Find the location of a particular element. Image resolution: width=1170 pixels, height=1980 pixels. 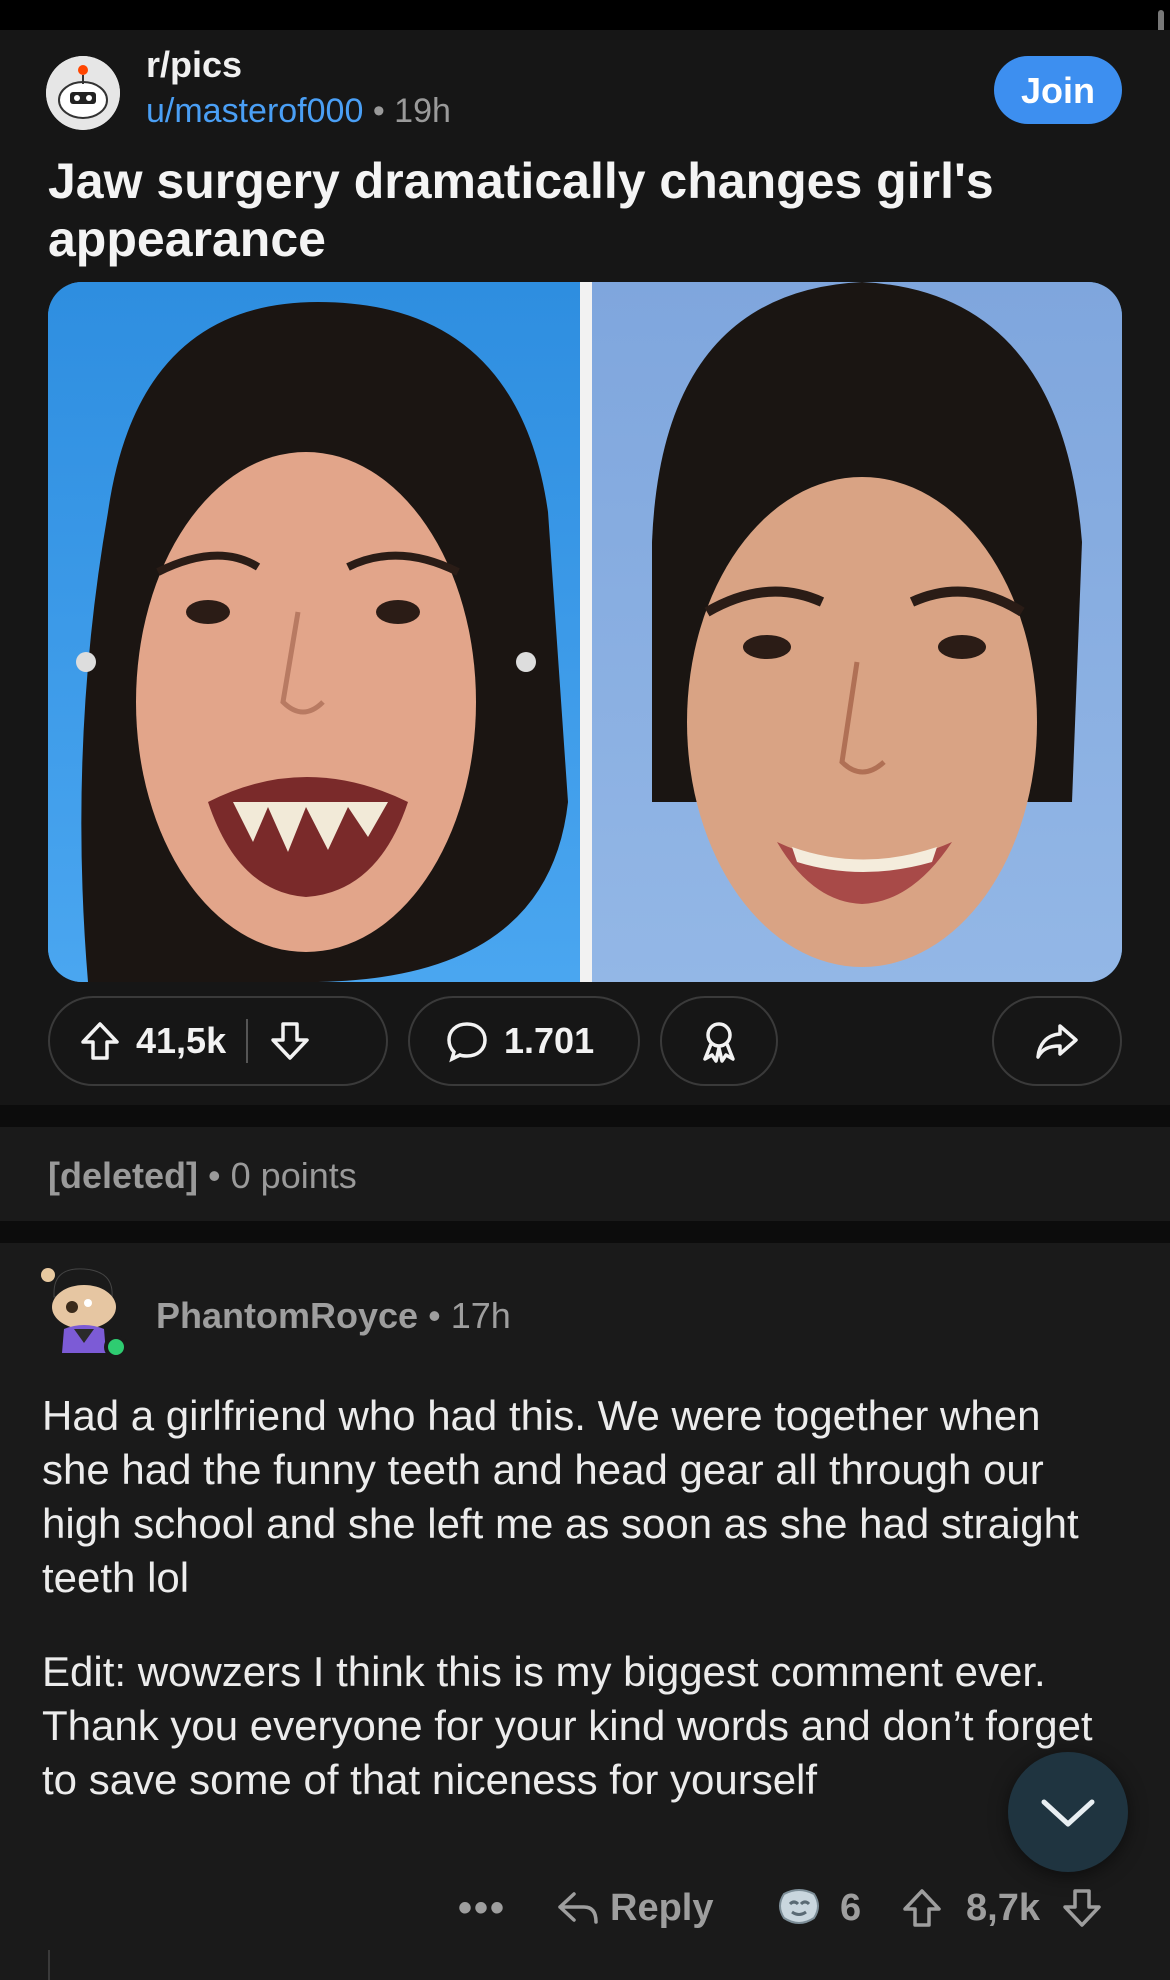

upvote-count: 41,5k is located at coordinates (181, 1040).